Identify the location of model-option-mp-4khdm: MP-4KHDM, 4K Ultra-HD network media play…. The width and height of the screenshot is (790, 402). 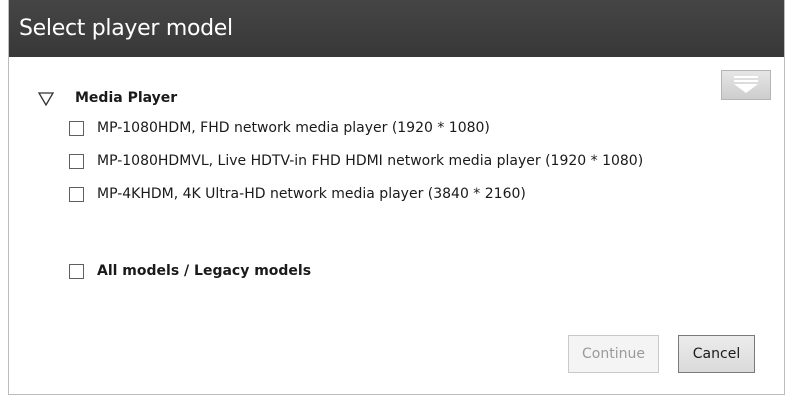
(297, 194).